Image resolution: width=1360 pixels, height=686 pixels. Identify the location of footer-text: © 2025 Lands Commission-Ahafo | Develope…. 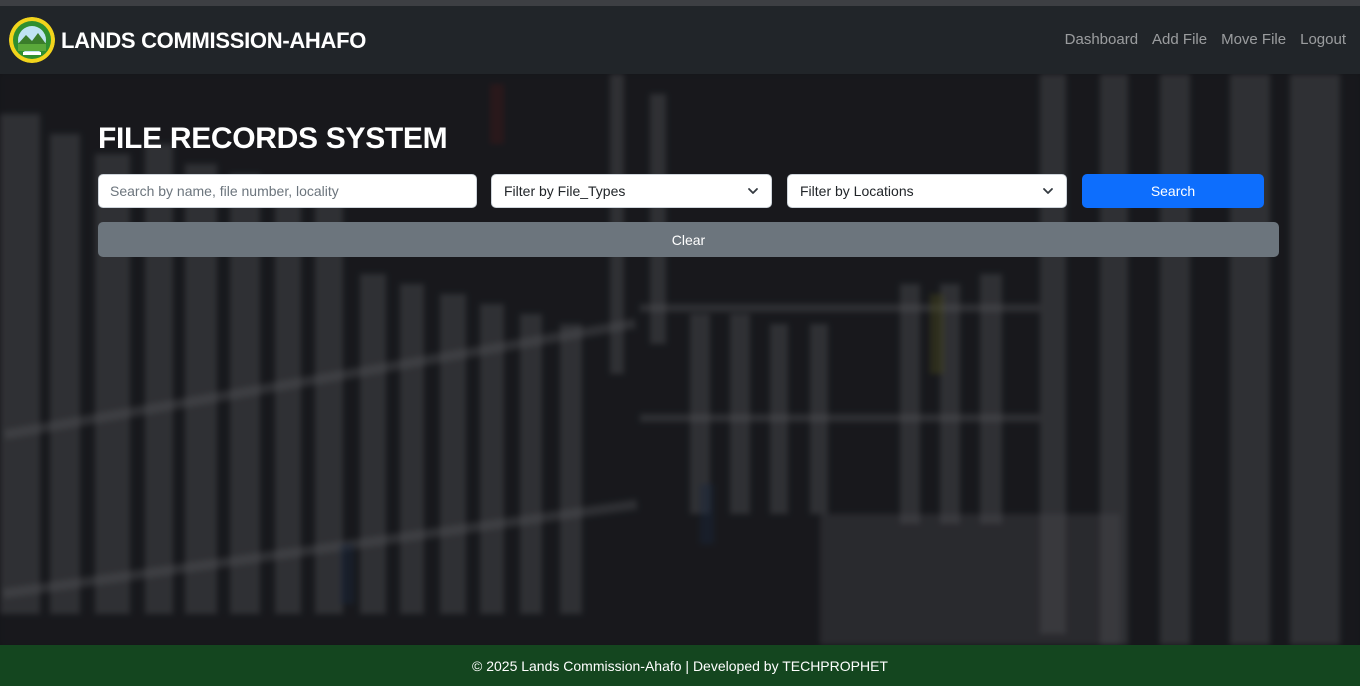
(680, 665).